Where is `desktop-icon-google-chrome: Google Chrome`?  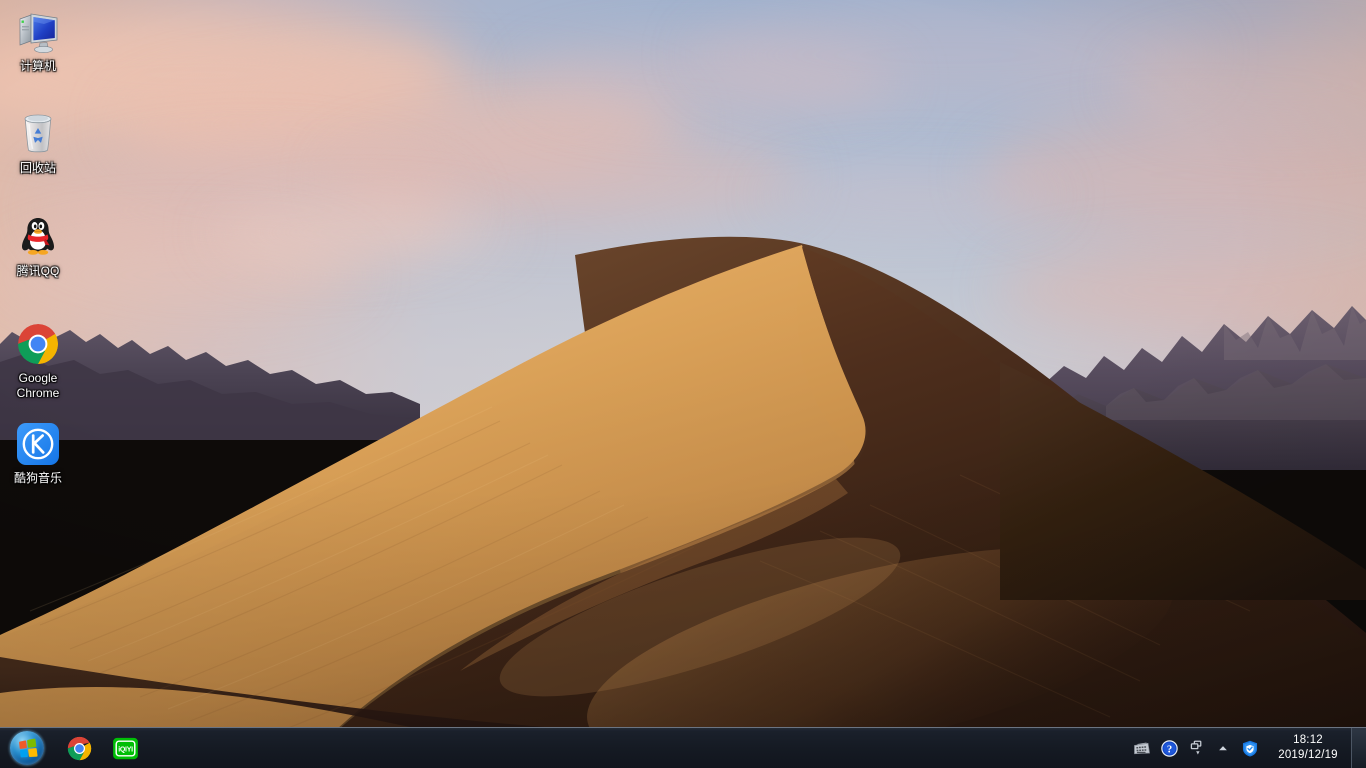
desktop-icon-google-chrome: Google Chrome is located at coordinates (38, 360).